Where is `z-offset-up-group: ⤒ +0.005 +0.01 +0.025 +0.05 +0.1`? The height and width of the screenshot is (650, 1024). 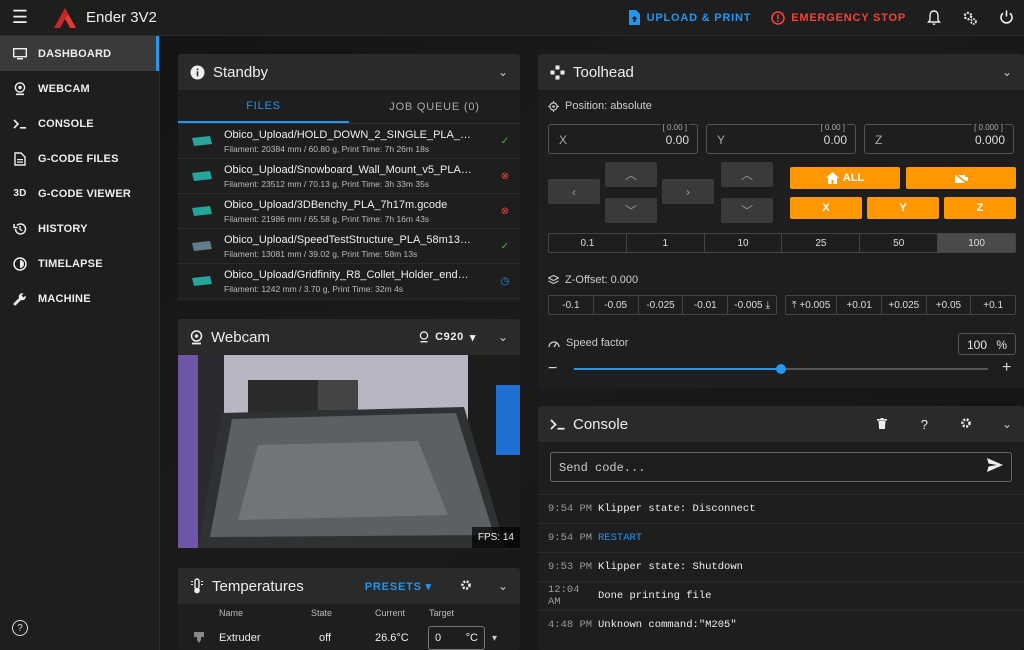 z-offset-up-group: ⤒ +0.005 +0.01 +0.025 +0.05 +0.1 is located at coordinates (900, 305).